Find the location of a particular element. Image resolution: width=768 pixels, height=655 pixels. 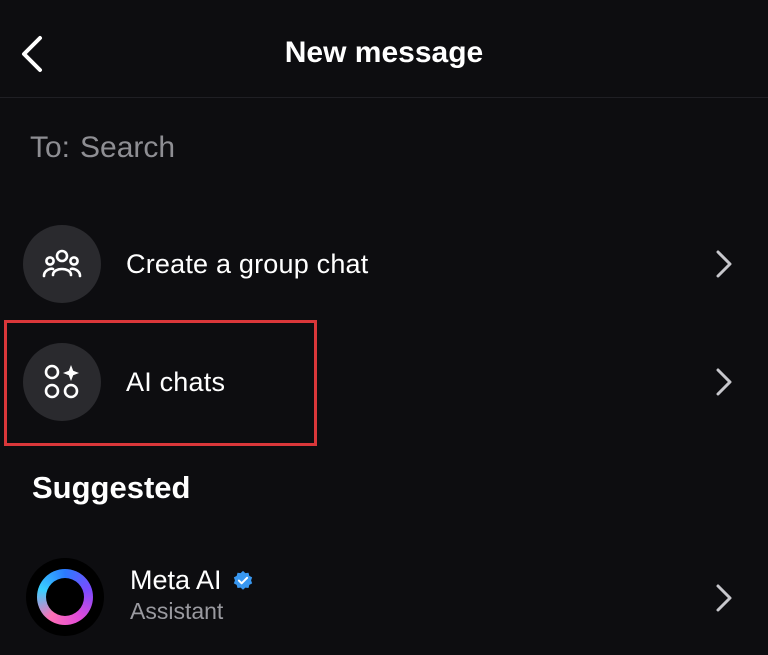

ai-chats-icon is located at coordinates (61, 381).